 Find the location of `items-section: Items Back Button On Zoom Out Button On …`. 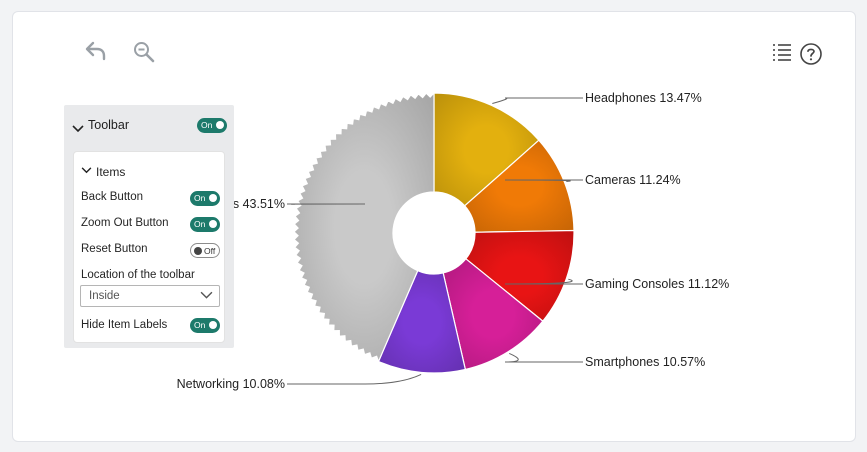

items-section: Items Back Button On Zoom Out Button On … is located at coordinates (149, 247).